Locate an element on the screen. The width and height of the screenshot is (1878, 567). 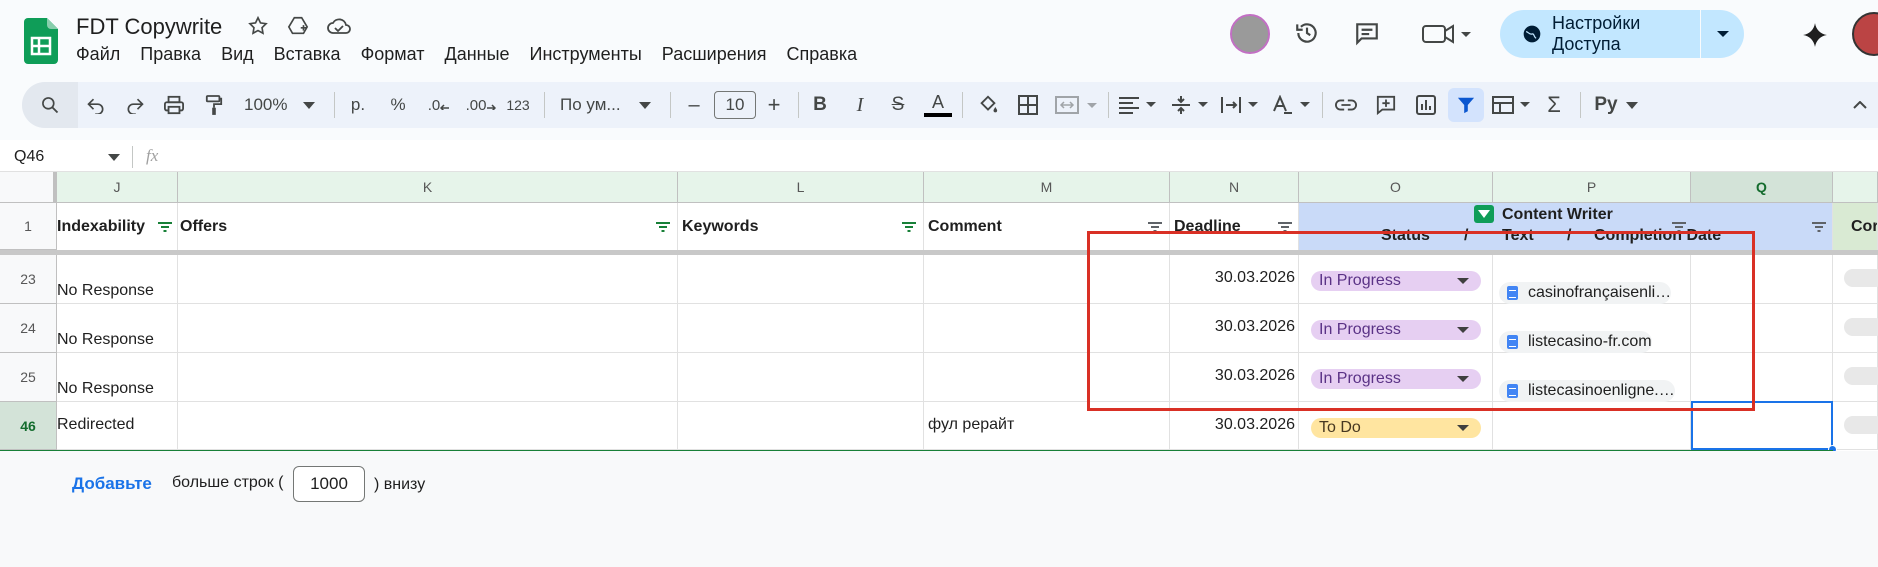
filter-indexability-icon is located at coordinates (165, 227).